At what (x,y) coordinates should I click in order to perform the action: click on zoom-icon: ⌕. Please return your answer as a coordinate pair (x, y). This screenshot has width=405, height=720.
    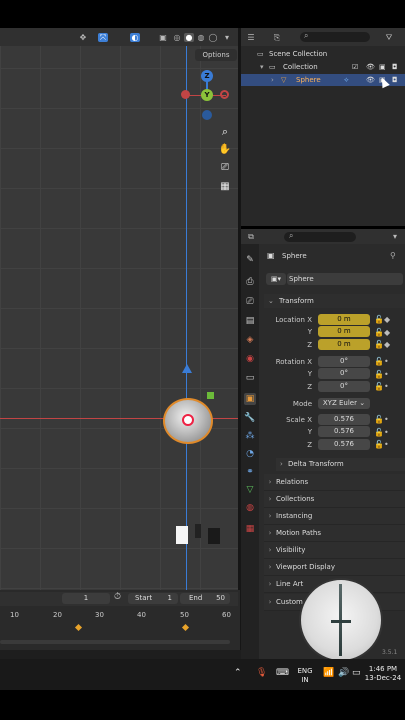
    Looking at the image, I should click on (225, 132).